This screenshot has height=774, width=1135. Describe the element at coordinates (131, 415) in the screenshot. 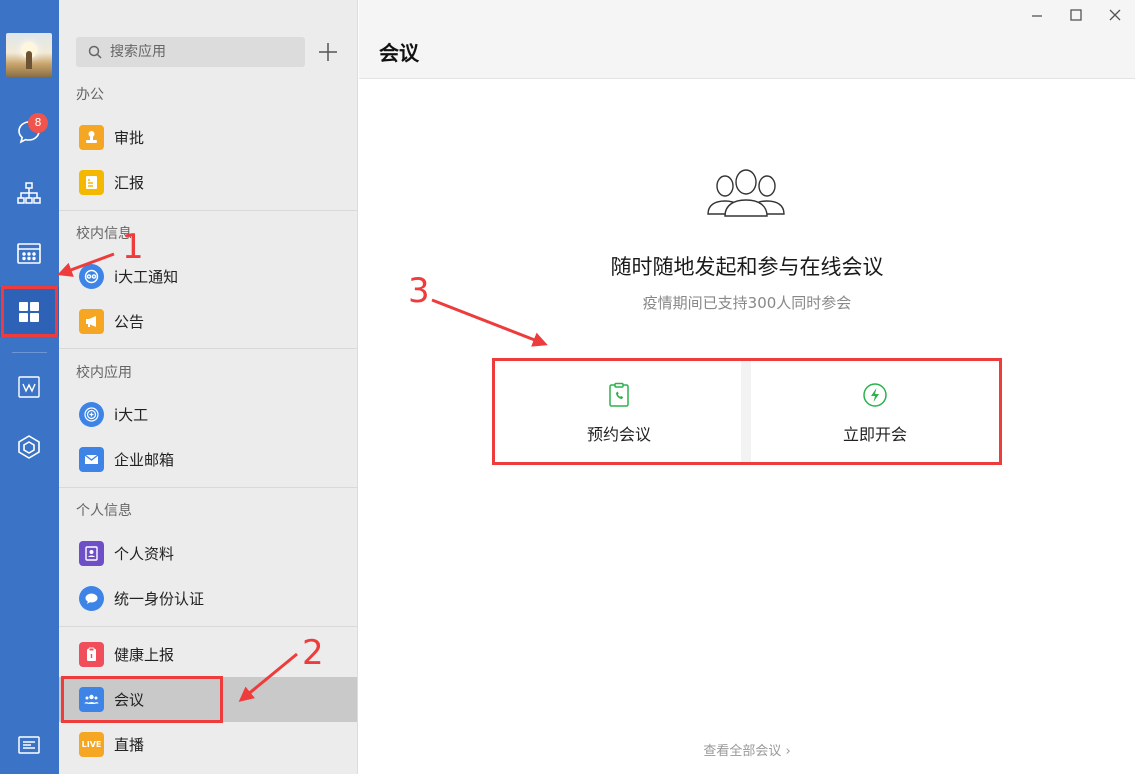

I see `app-item-label: i大工` at that location.